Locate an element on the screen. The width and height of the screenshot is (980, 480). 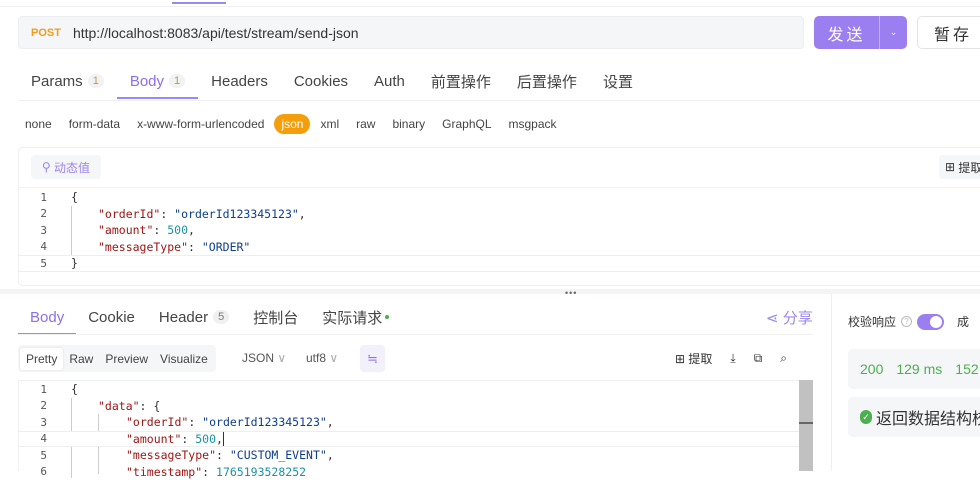
check-circle-icon: ✓ is located at coordinates (866, 417).